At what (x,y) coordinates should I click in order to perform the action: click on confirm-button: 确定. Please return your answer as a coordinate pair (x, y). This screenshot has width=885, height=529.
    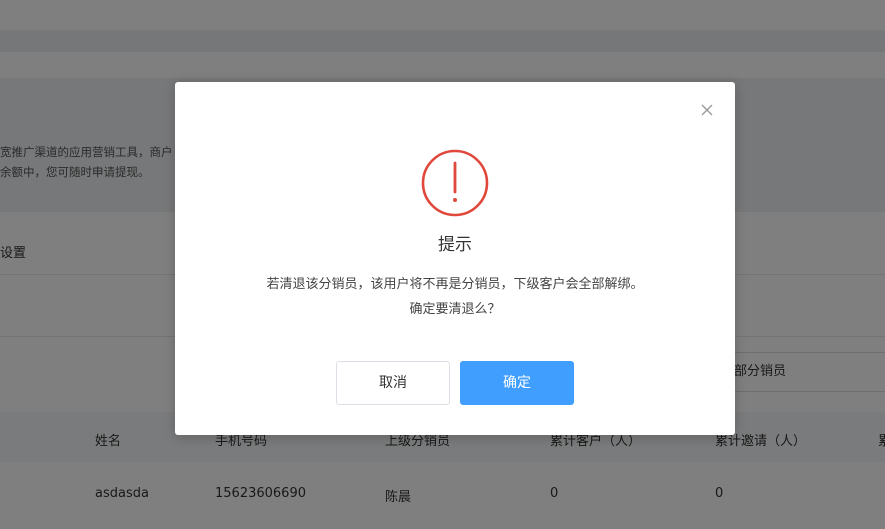
    Looking at the image, I should click on (517, 383).